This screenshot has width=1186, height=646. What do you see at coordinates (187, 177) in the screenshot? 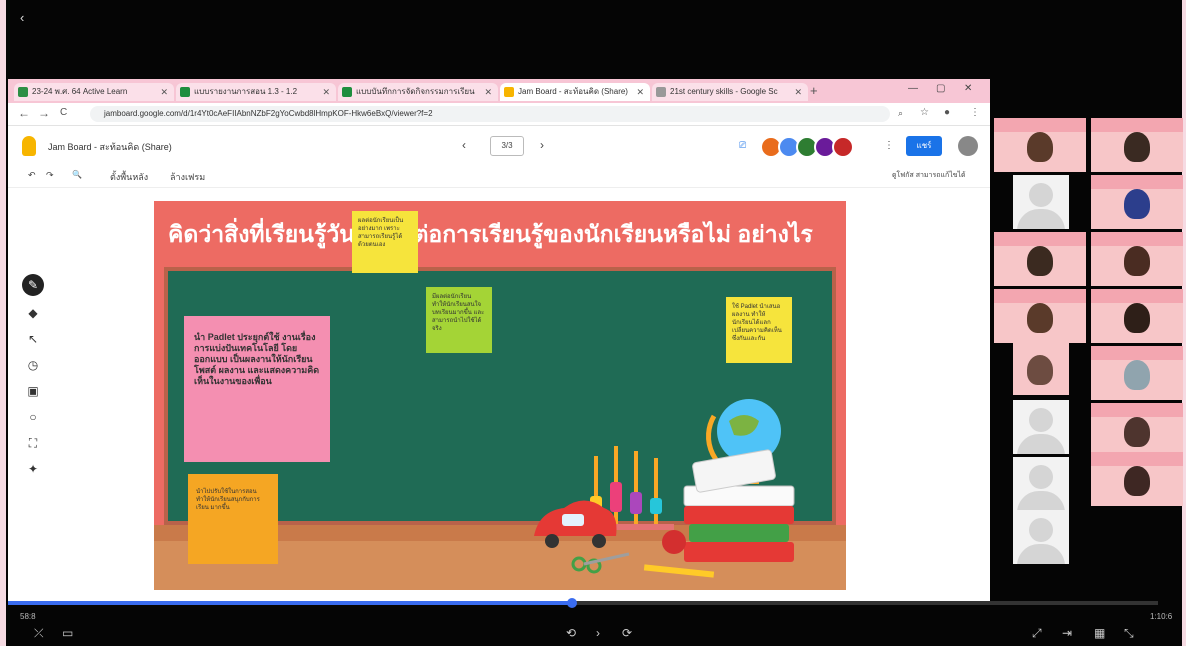
I see `clear-frame-button: ล้างเฟรม` at bounding box center [187, 177].